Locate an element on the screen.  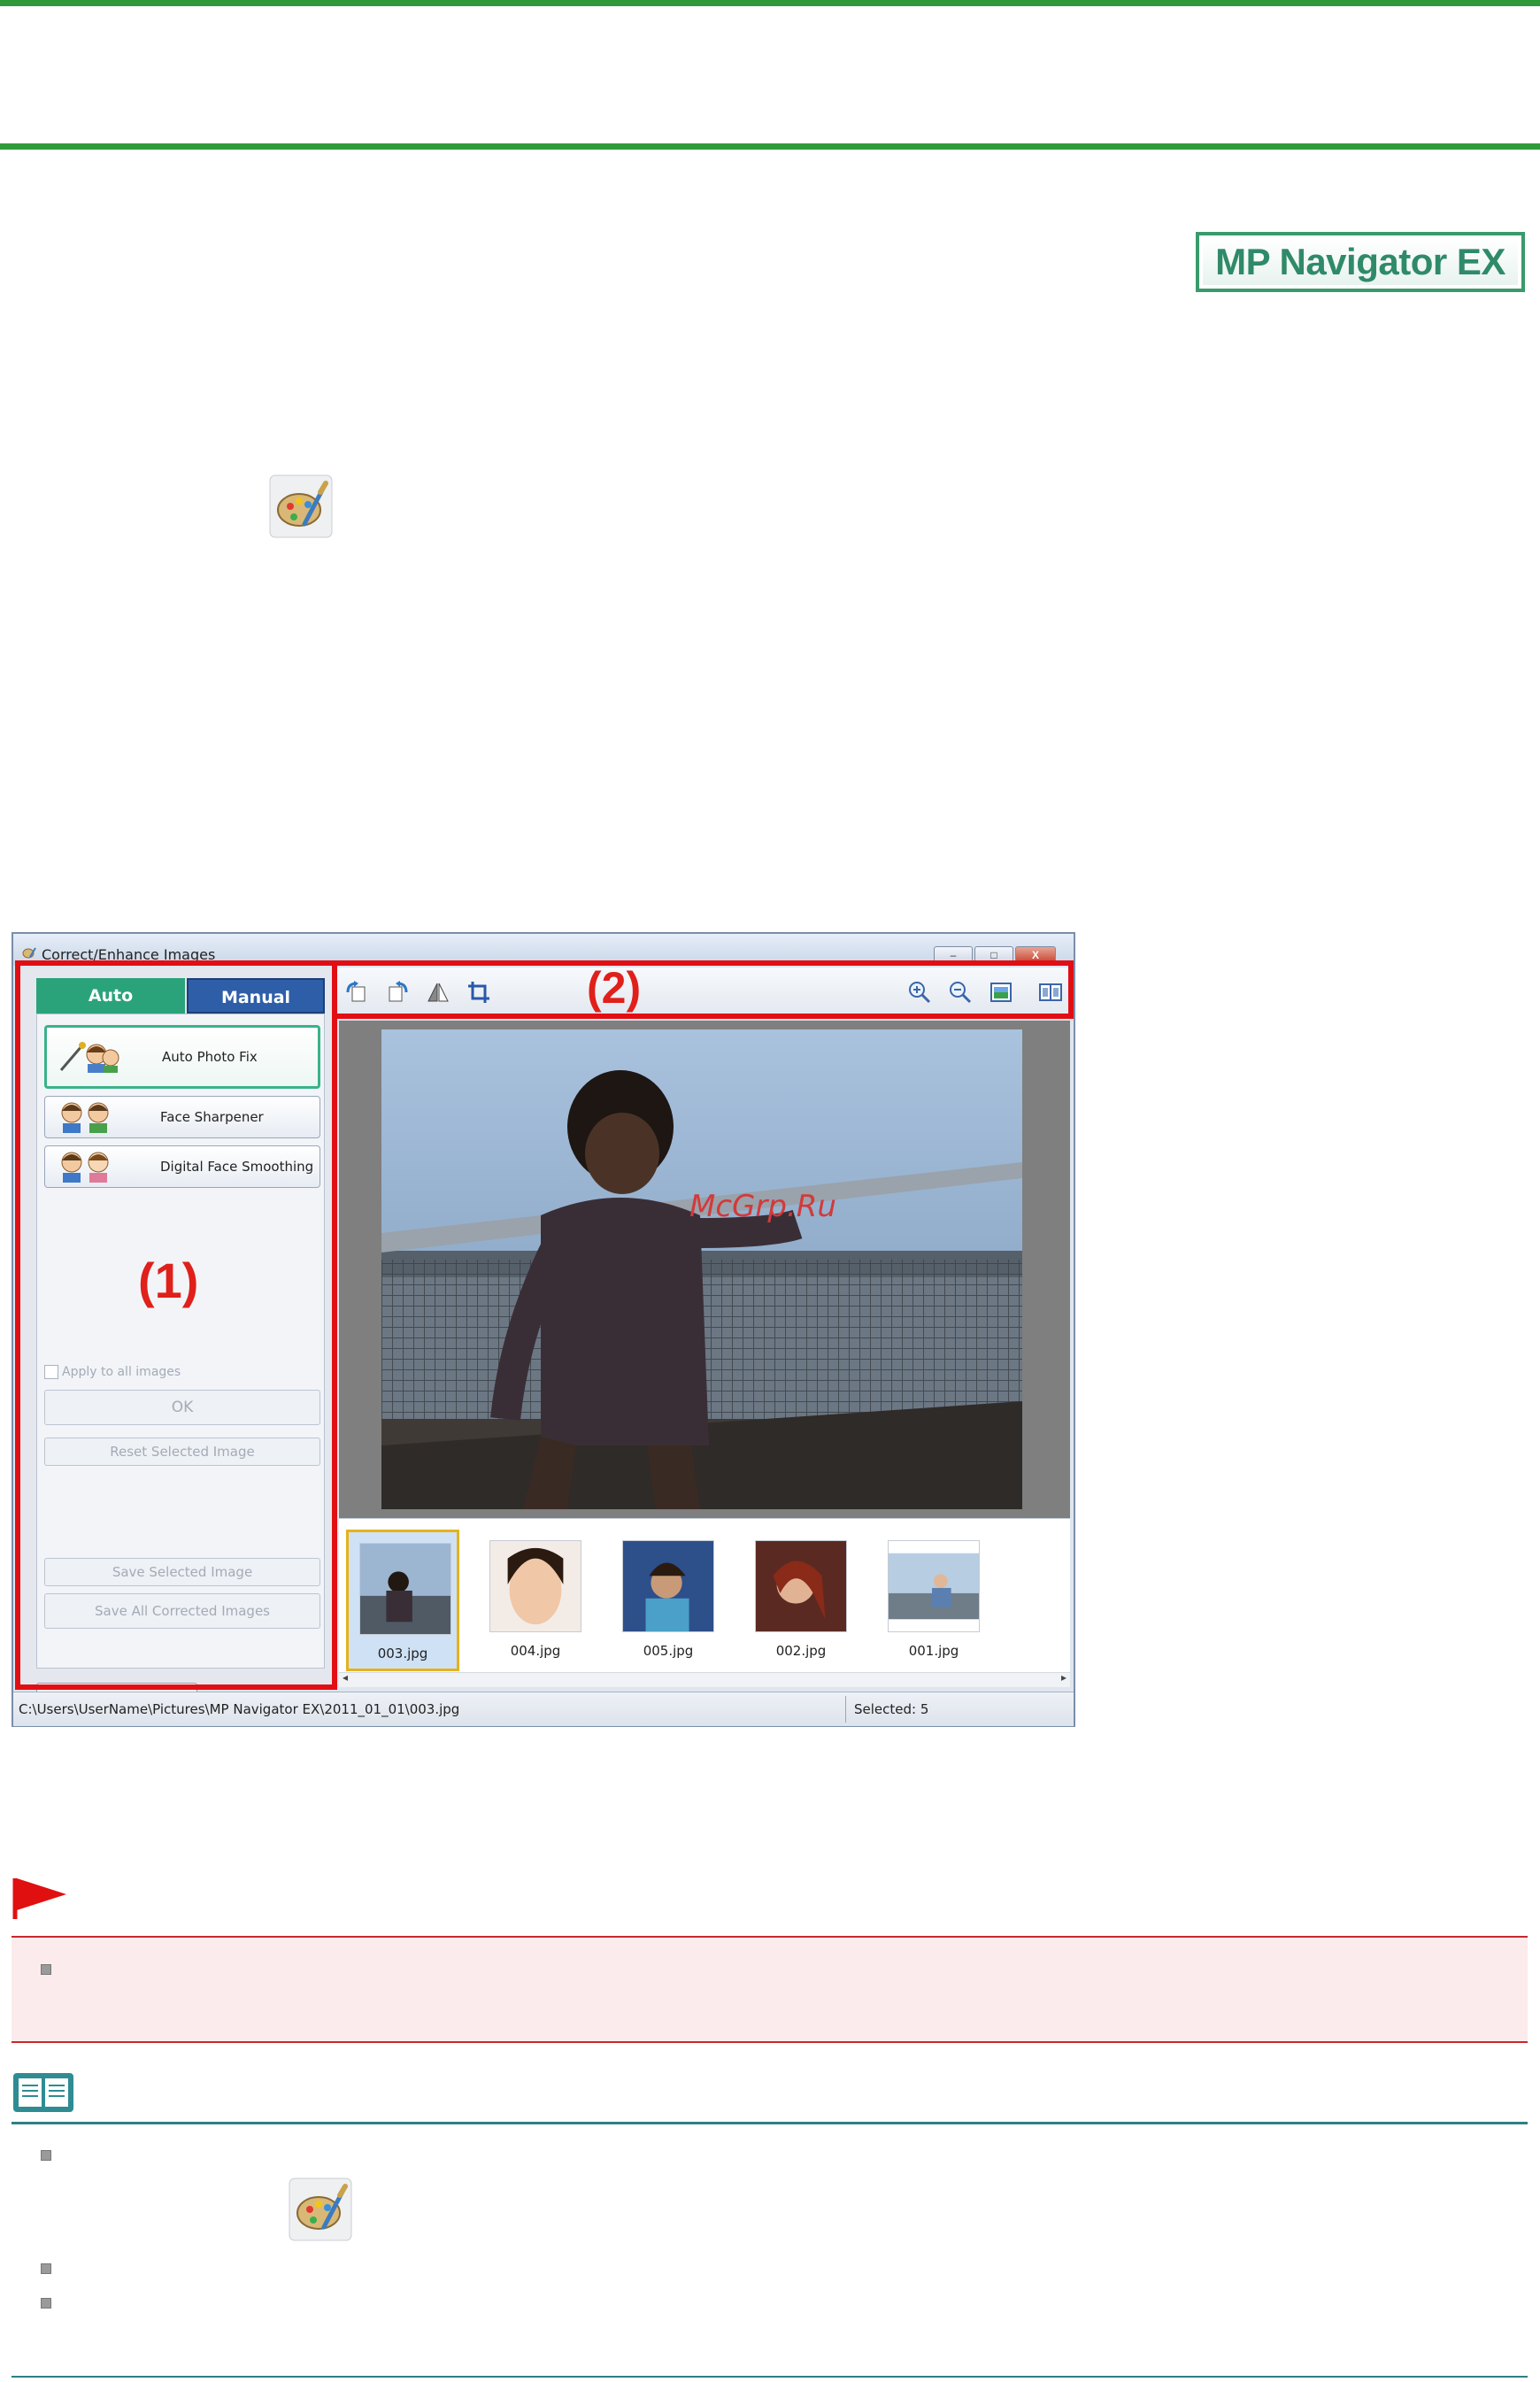
thumbnail-caption: 002.jpg is located at coordinates (801, 1651).